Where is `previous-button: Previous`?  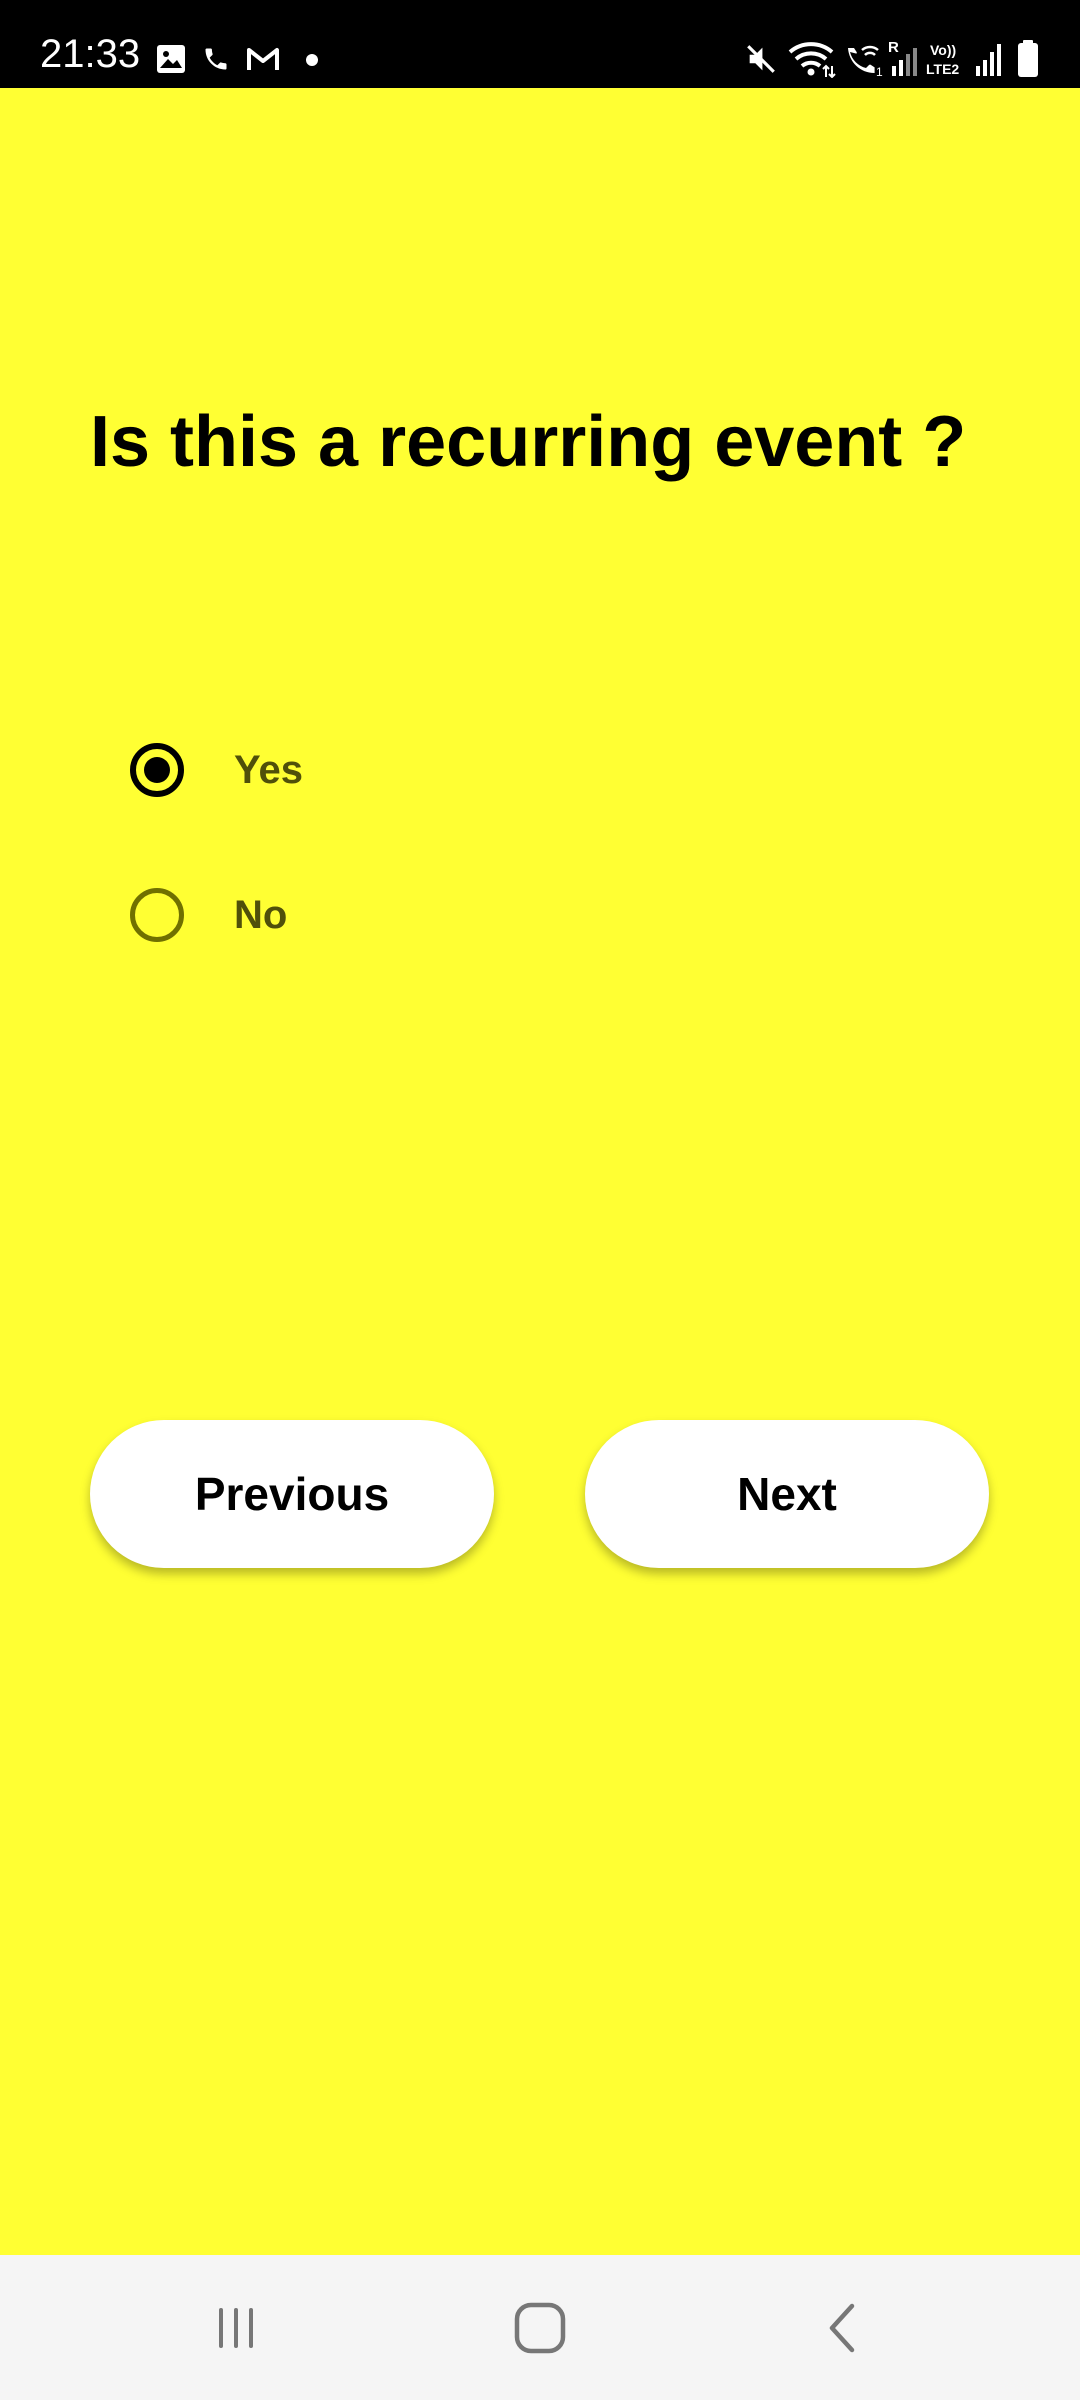
previous-button: Previous is located at coordinates (292, 1494).